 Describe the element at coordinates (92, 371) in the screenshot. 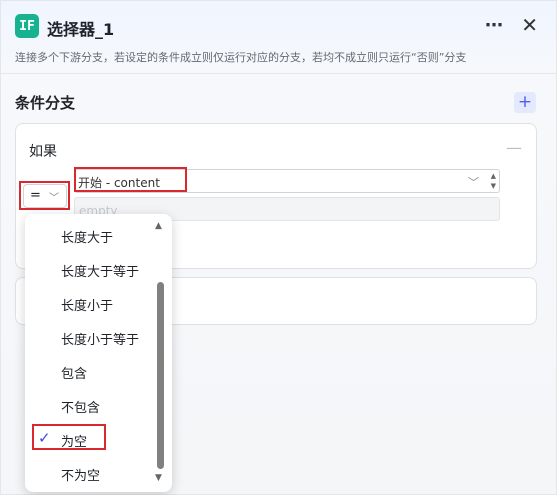

I see `dropdown-option: 包含` at that location.